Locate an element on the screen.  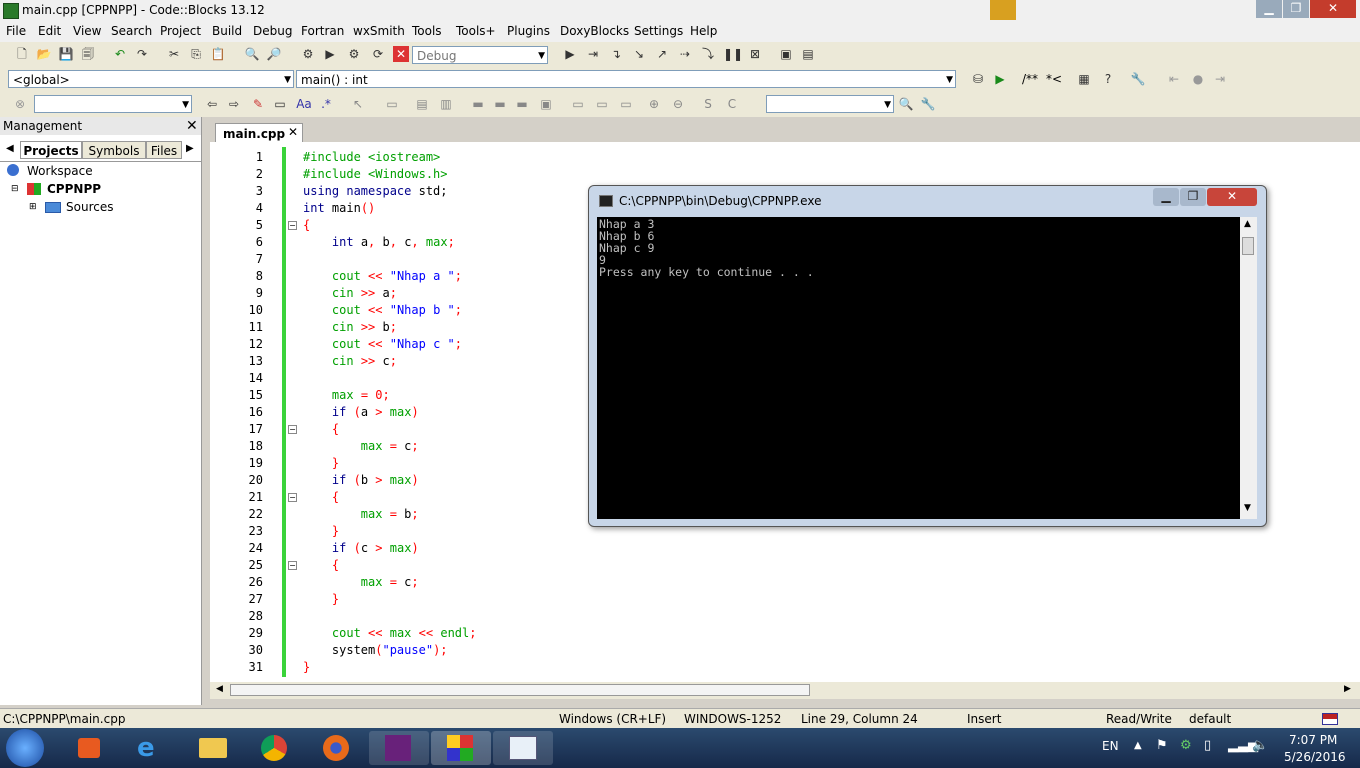
menu-debug: Debug is located at coordinates (272, 31).